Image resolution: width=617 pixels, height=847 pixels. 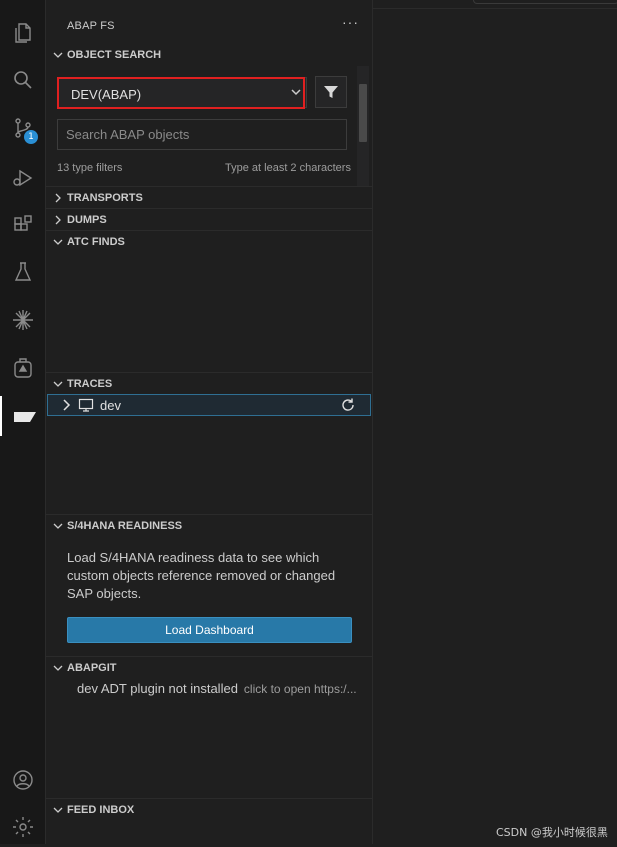 I want to click on section-object-search-header: OBJECT SEARCH, so click(x=209, y=55).